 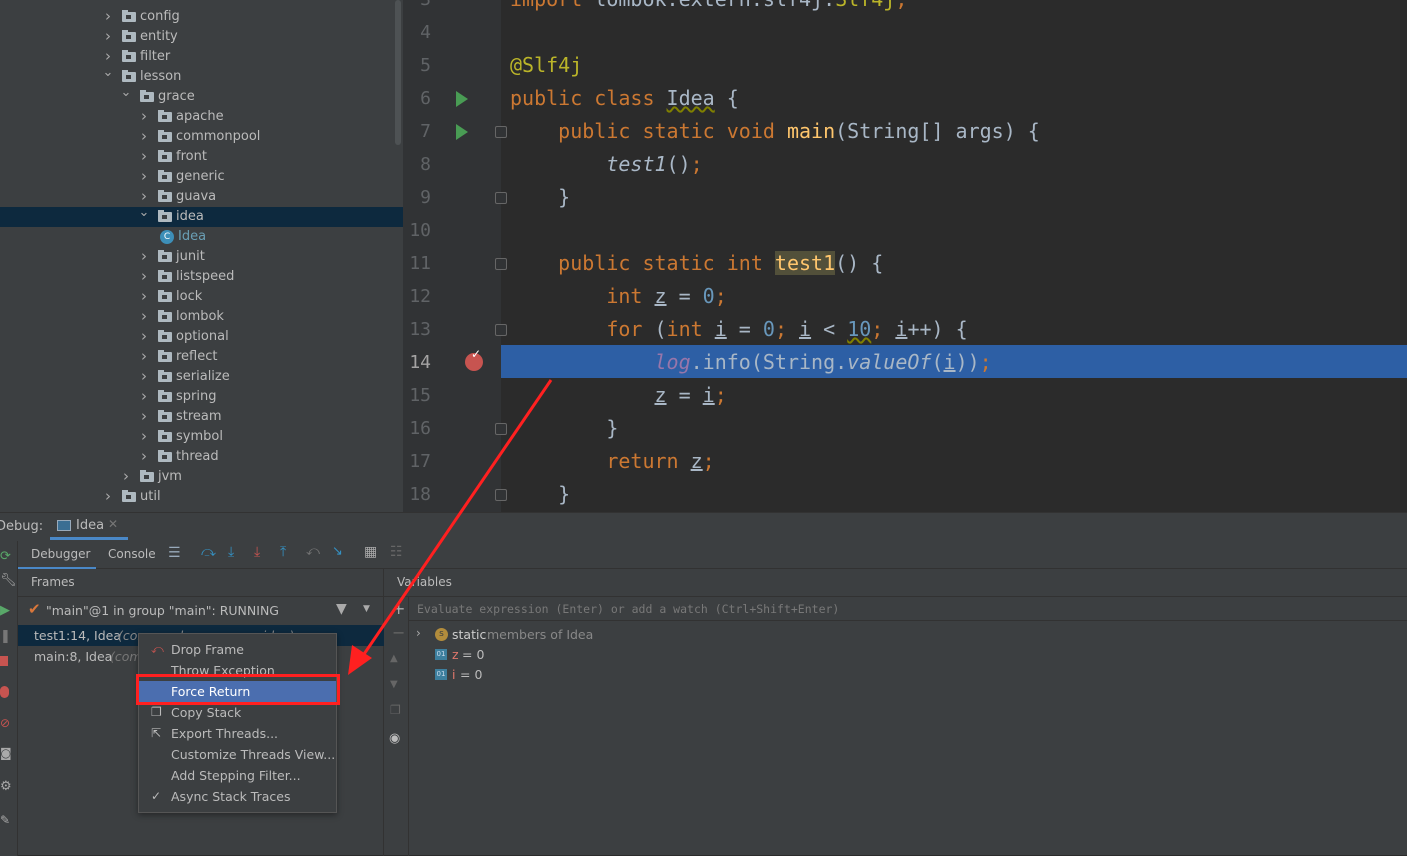 What do you see at coordinates (394, 738) in the screenshot?
I see `eye-icon: ◉` at bounding box center [394, 738].